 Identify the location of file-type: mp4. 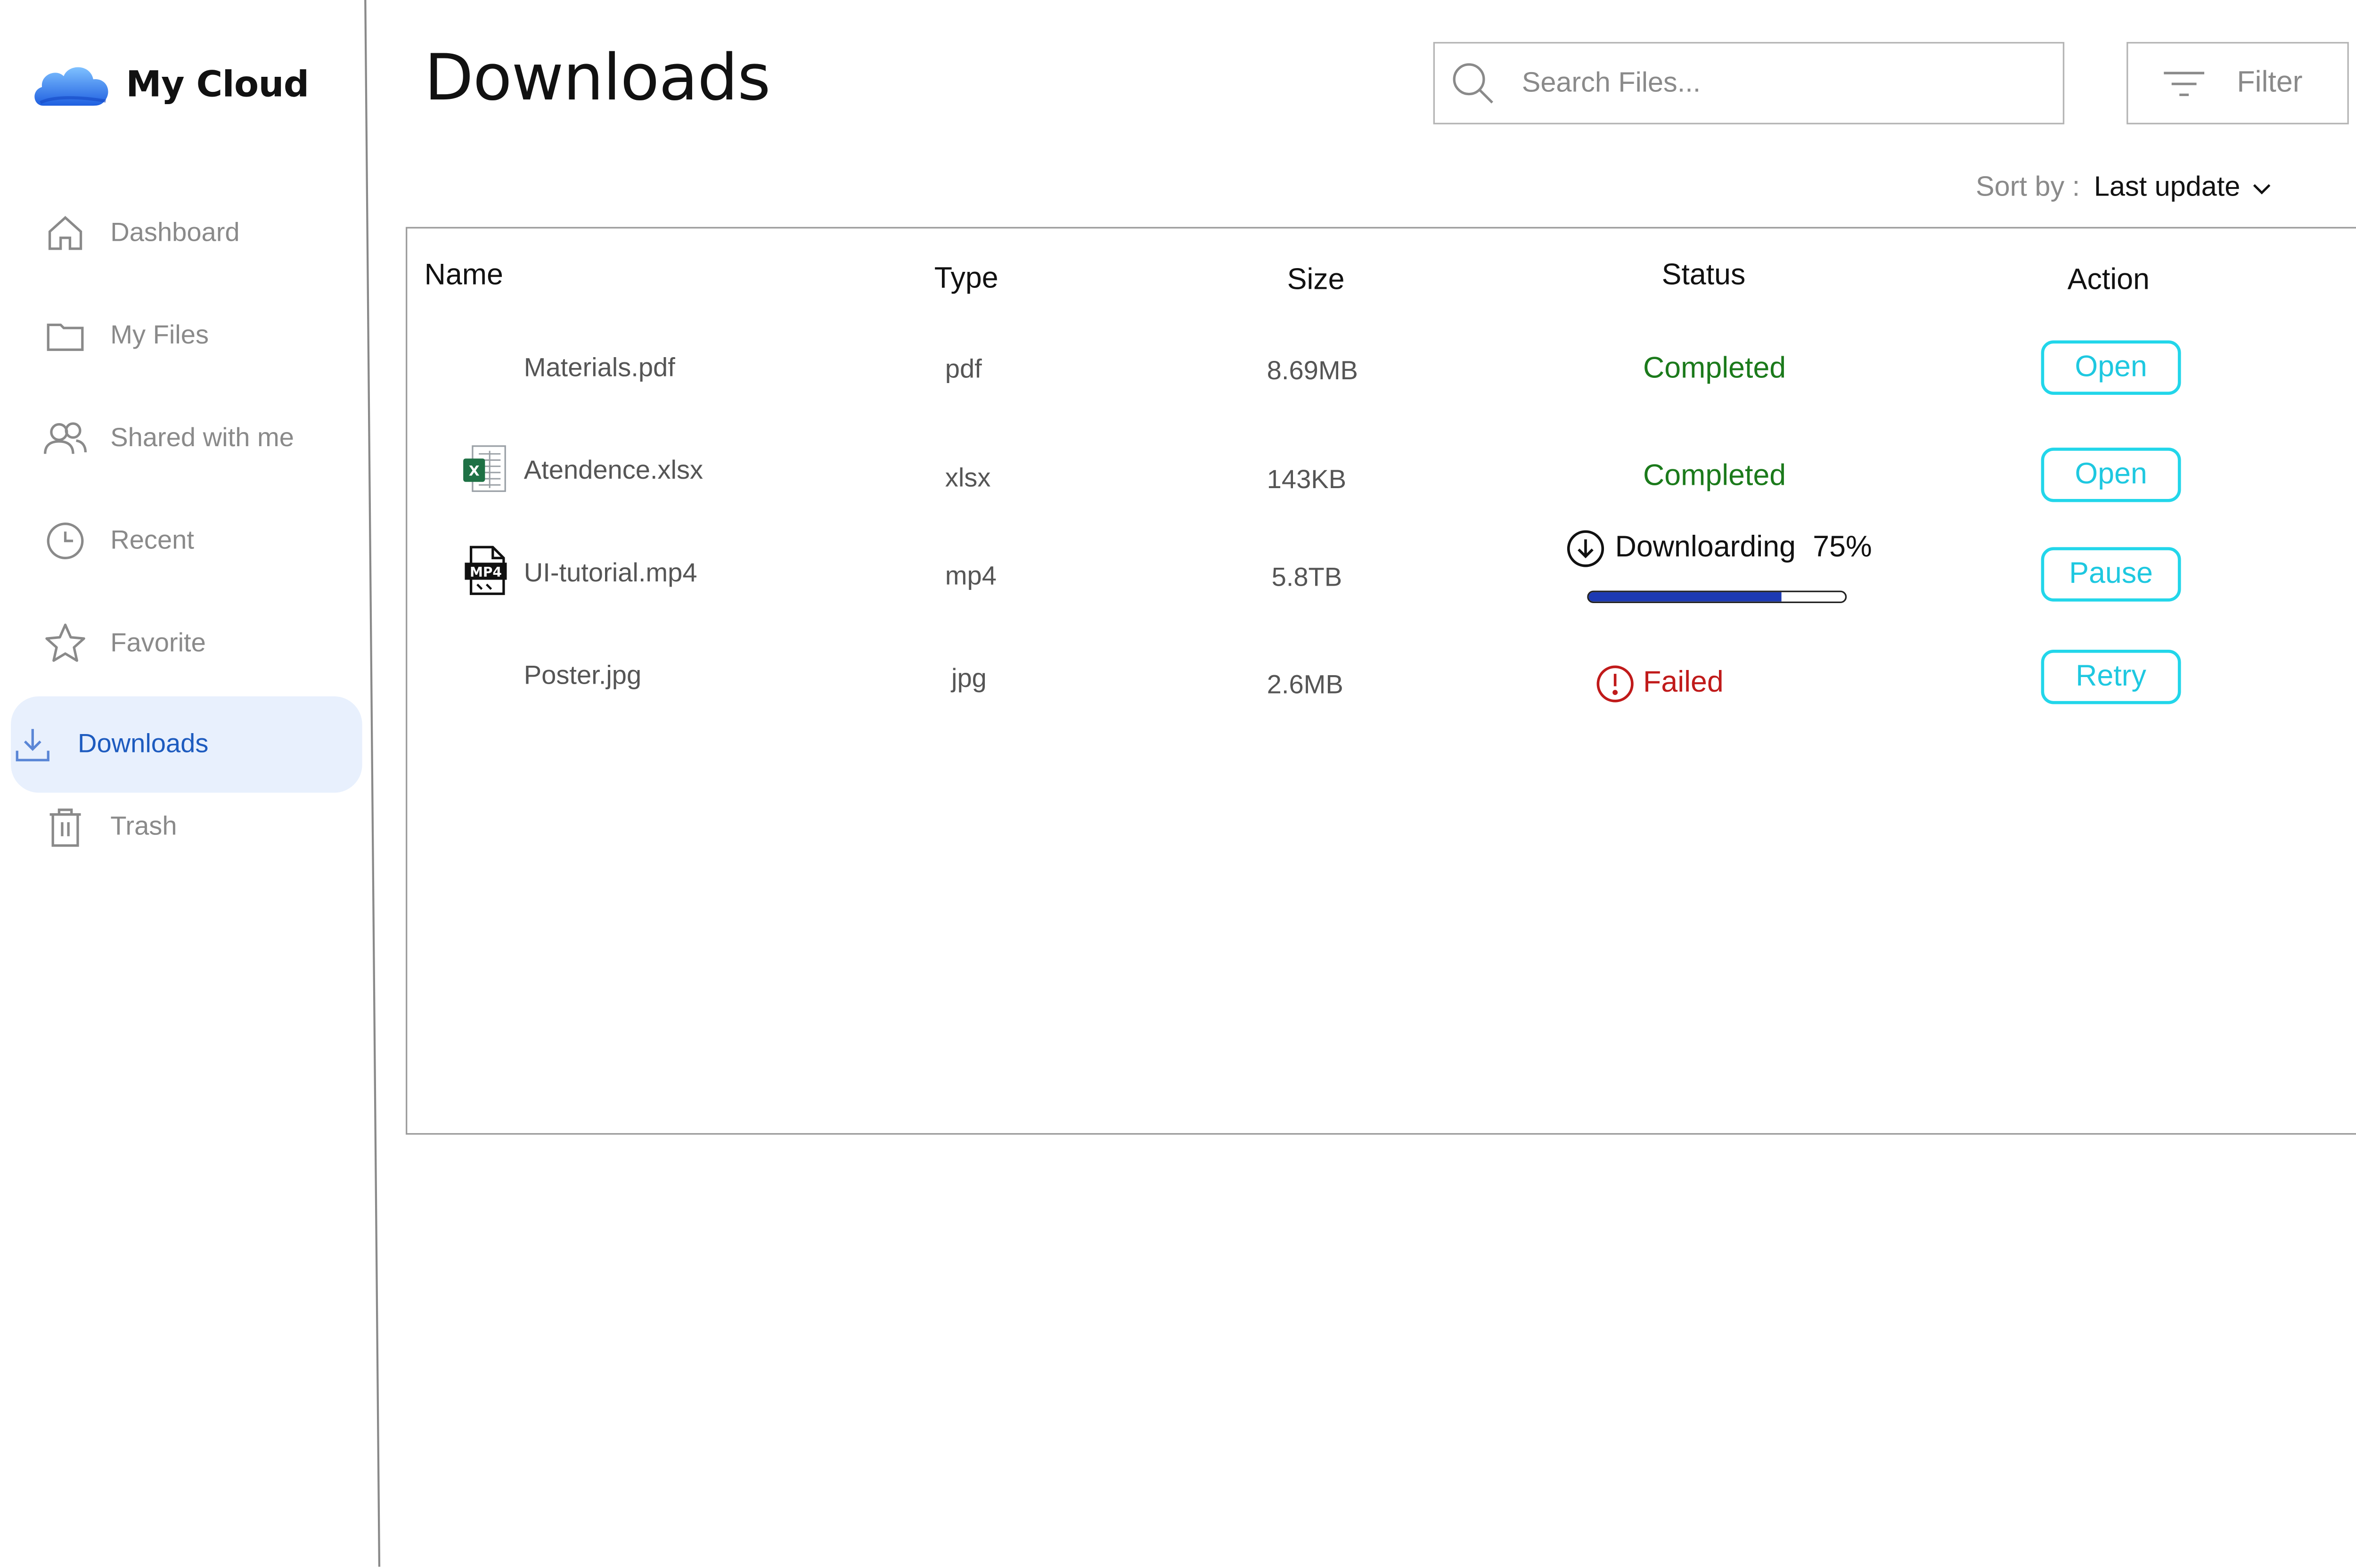
(971, 576).